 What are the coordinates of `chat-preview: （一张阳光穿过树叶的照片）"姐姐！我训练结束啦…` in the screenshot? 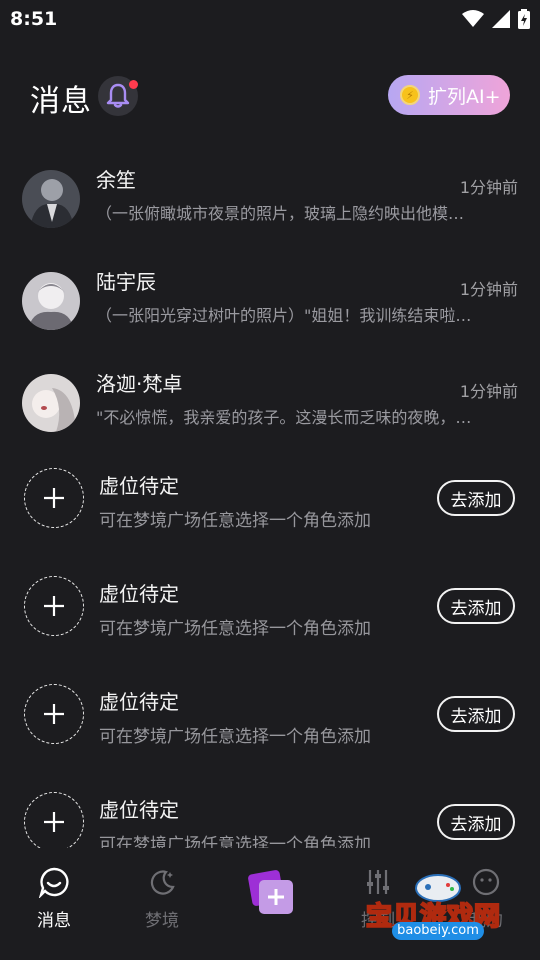 It's located at (284, 315).